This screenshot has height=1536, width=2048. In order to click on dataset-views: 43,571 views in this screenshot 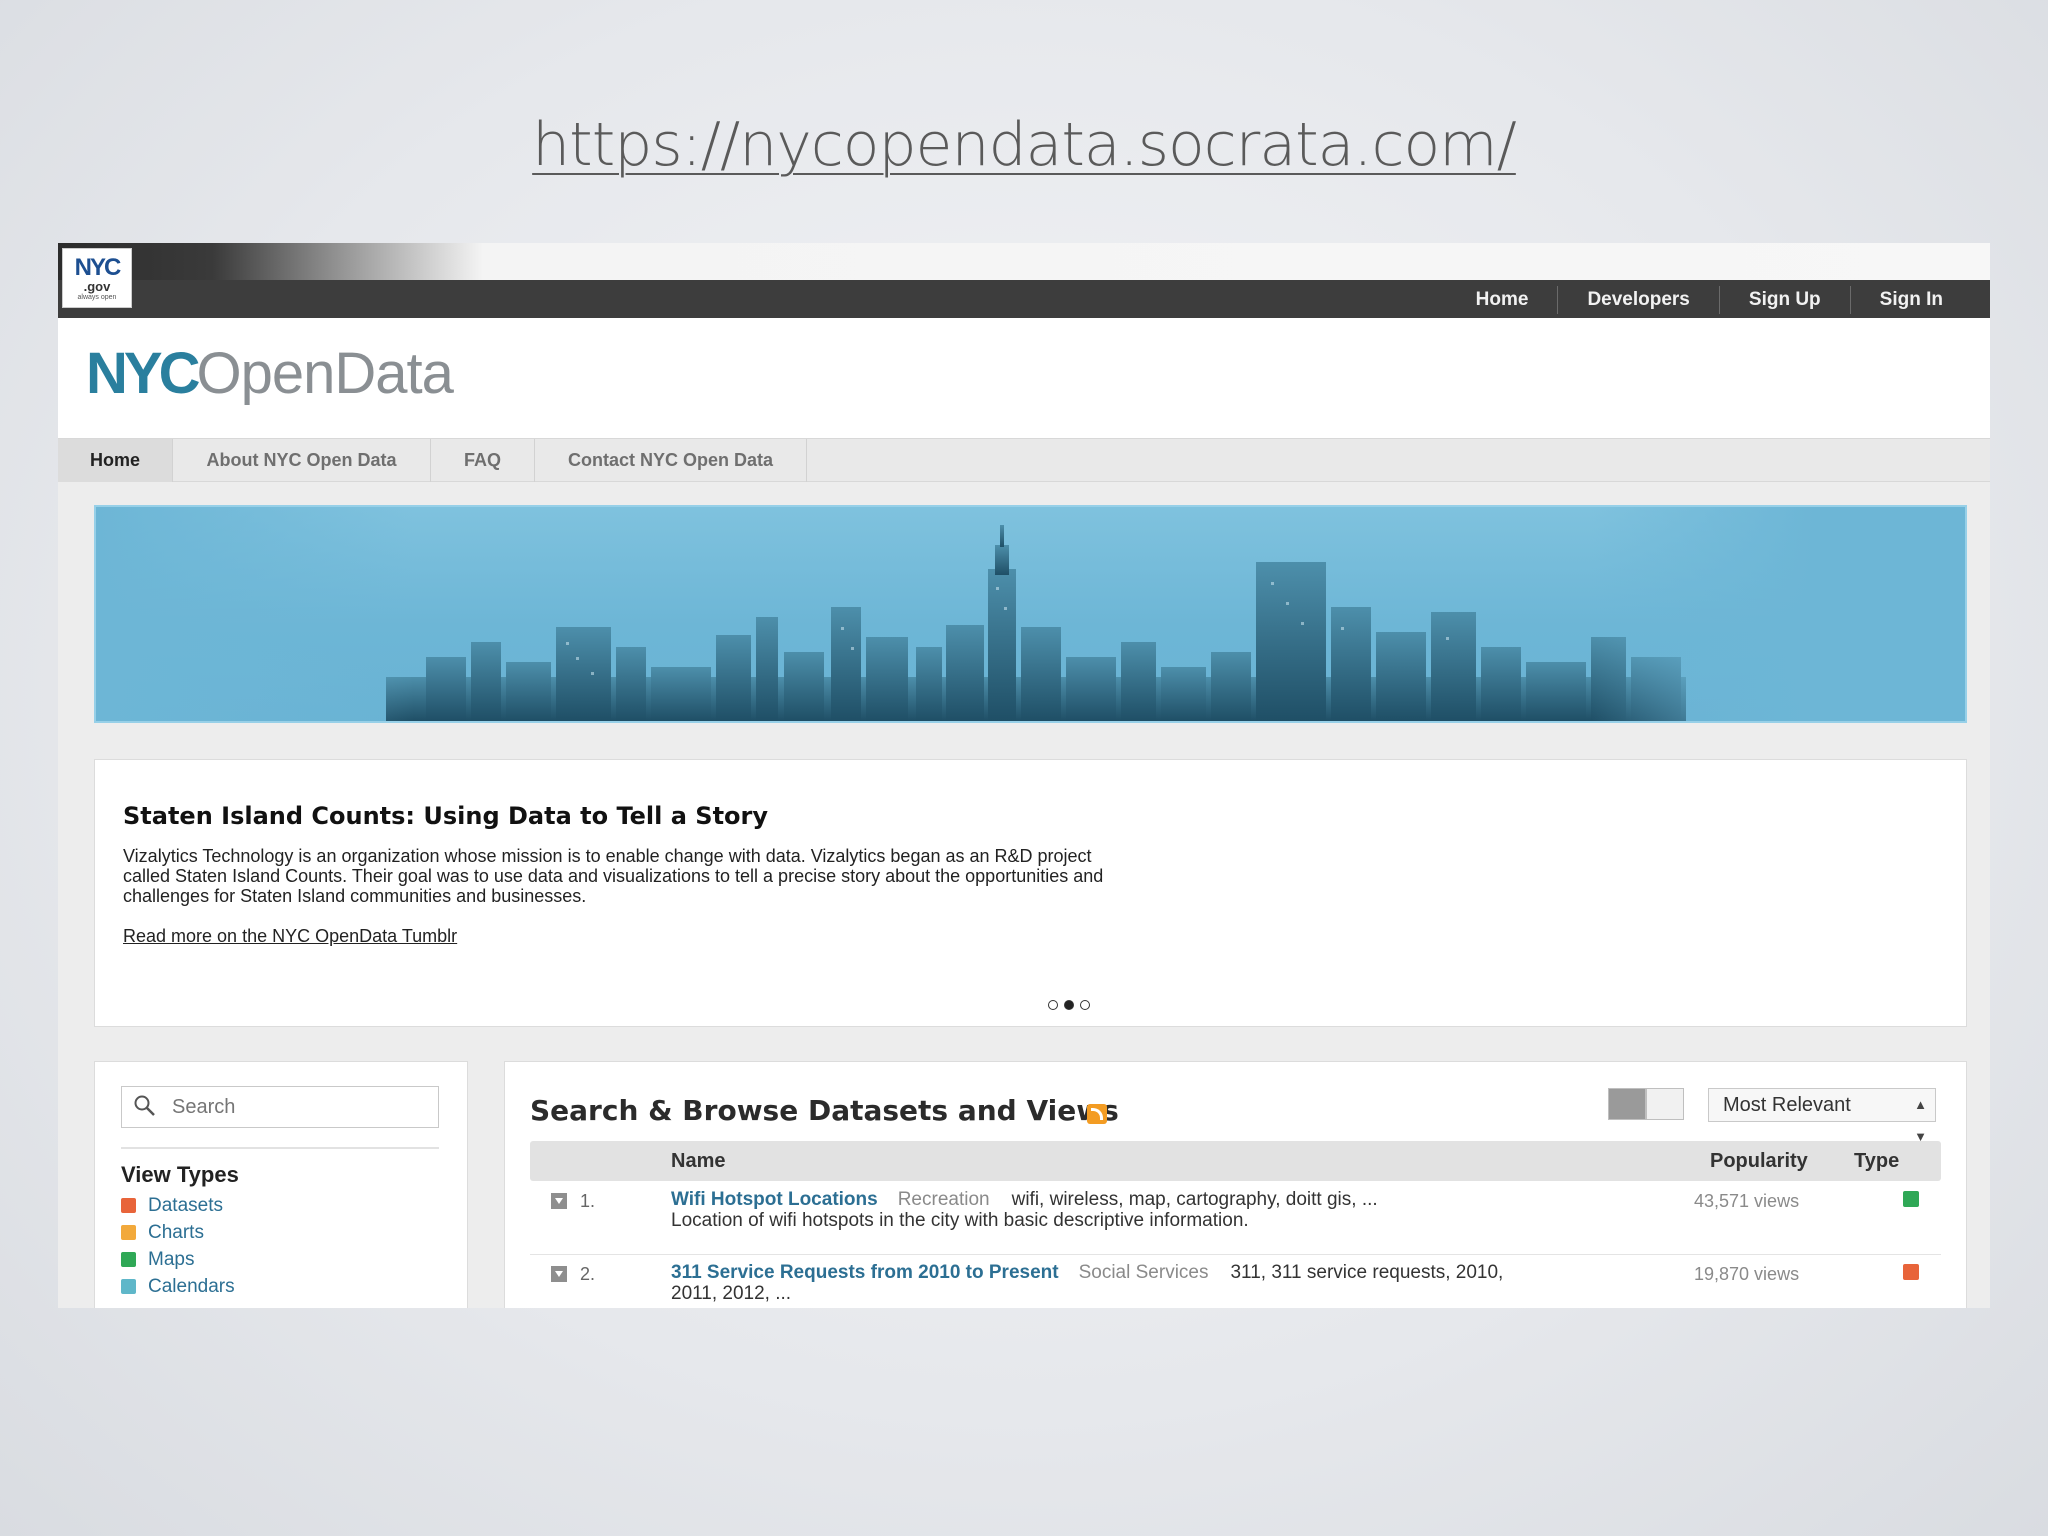, I will do `click(1747, 1201)`.